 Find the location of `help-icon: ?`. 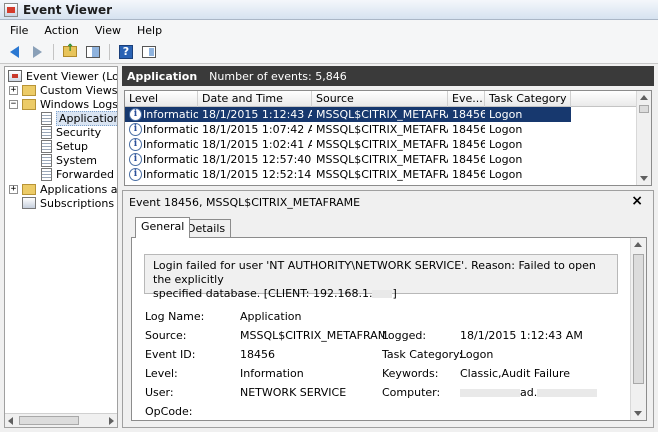

help-icon: ? is located at coordinates (126, 51).